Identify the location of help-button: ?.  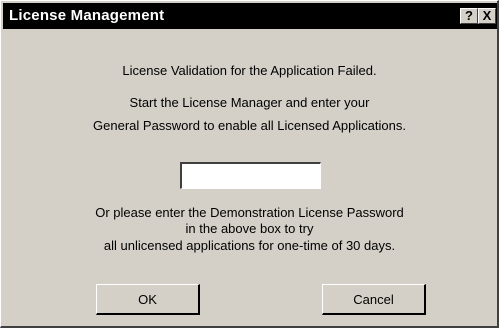
(469, 16).